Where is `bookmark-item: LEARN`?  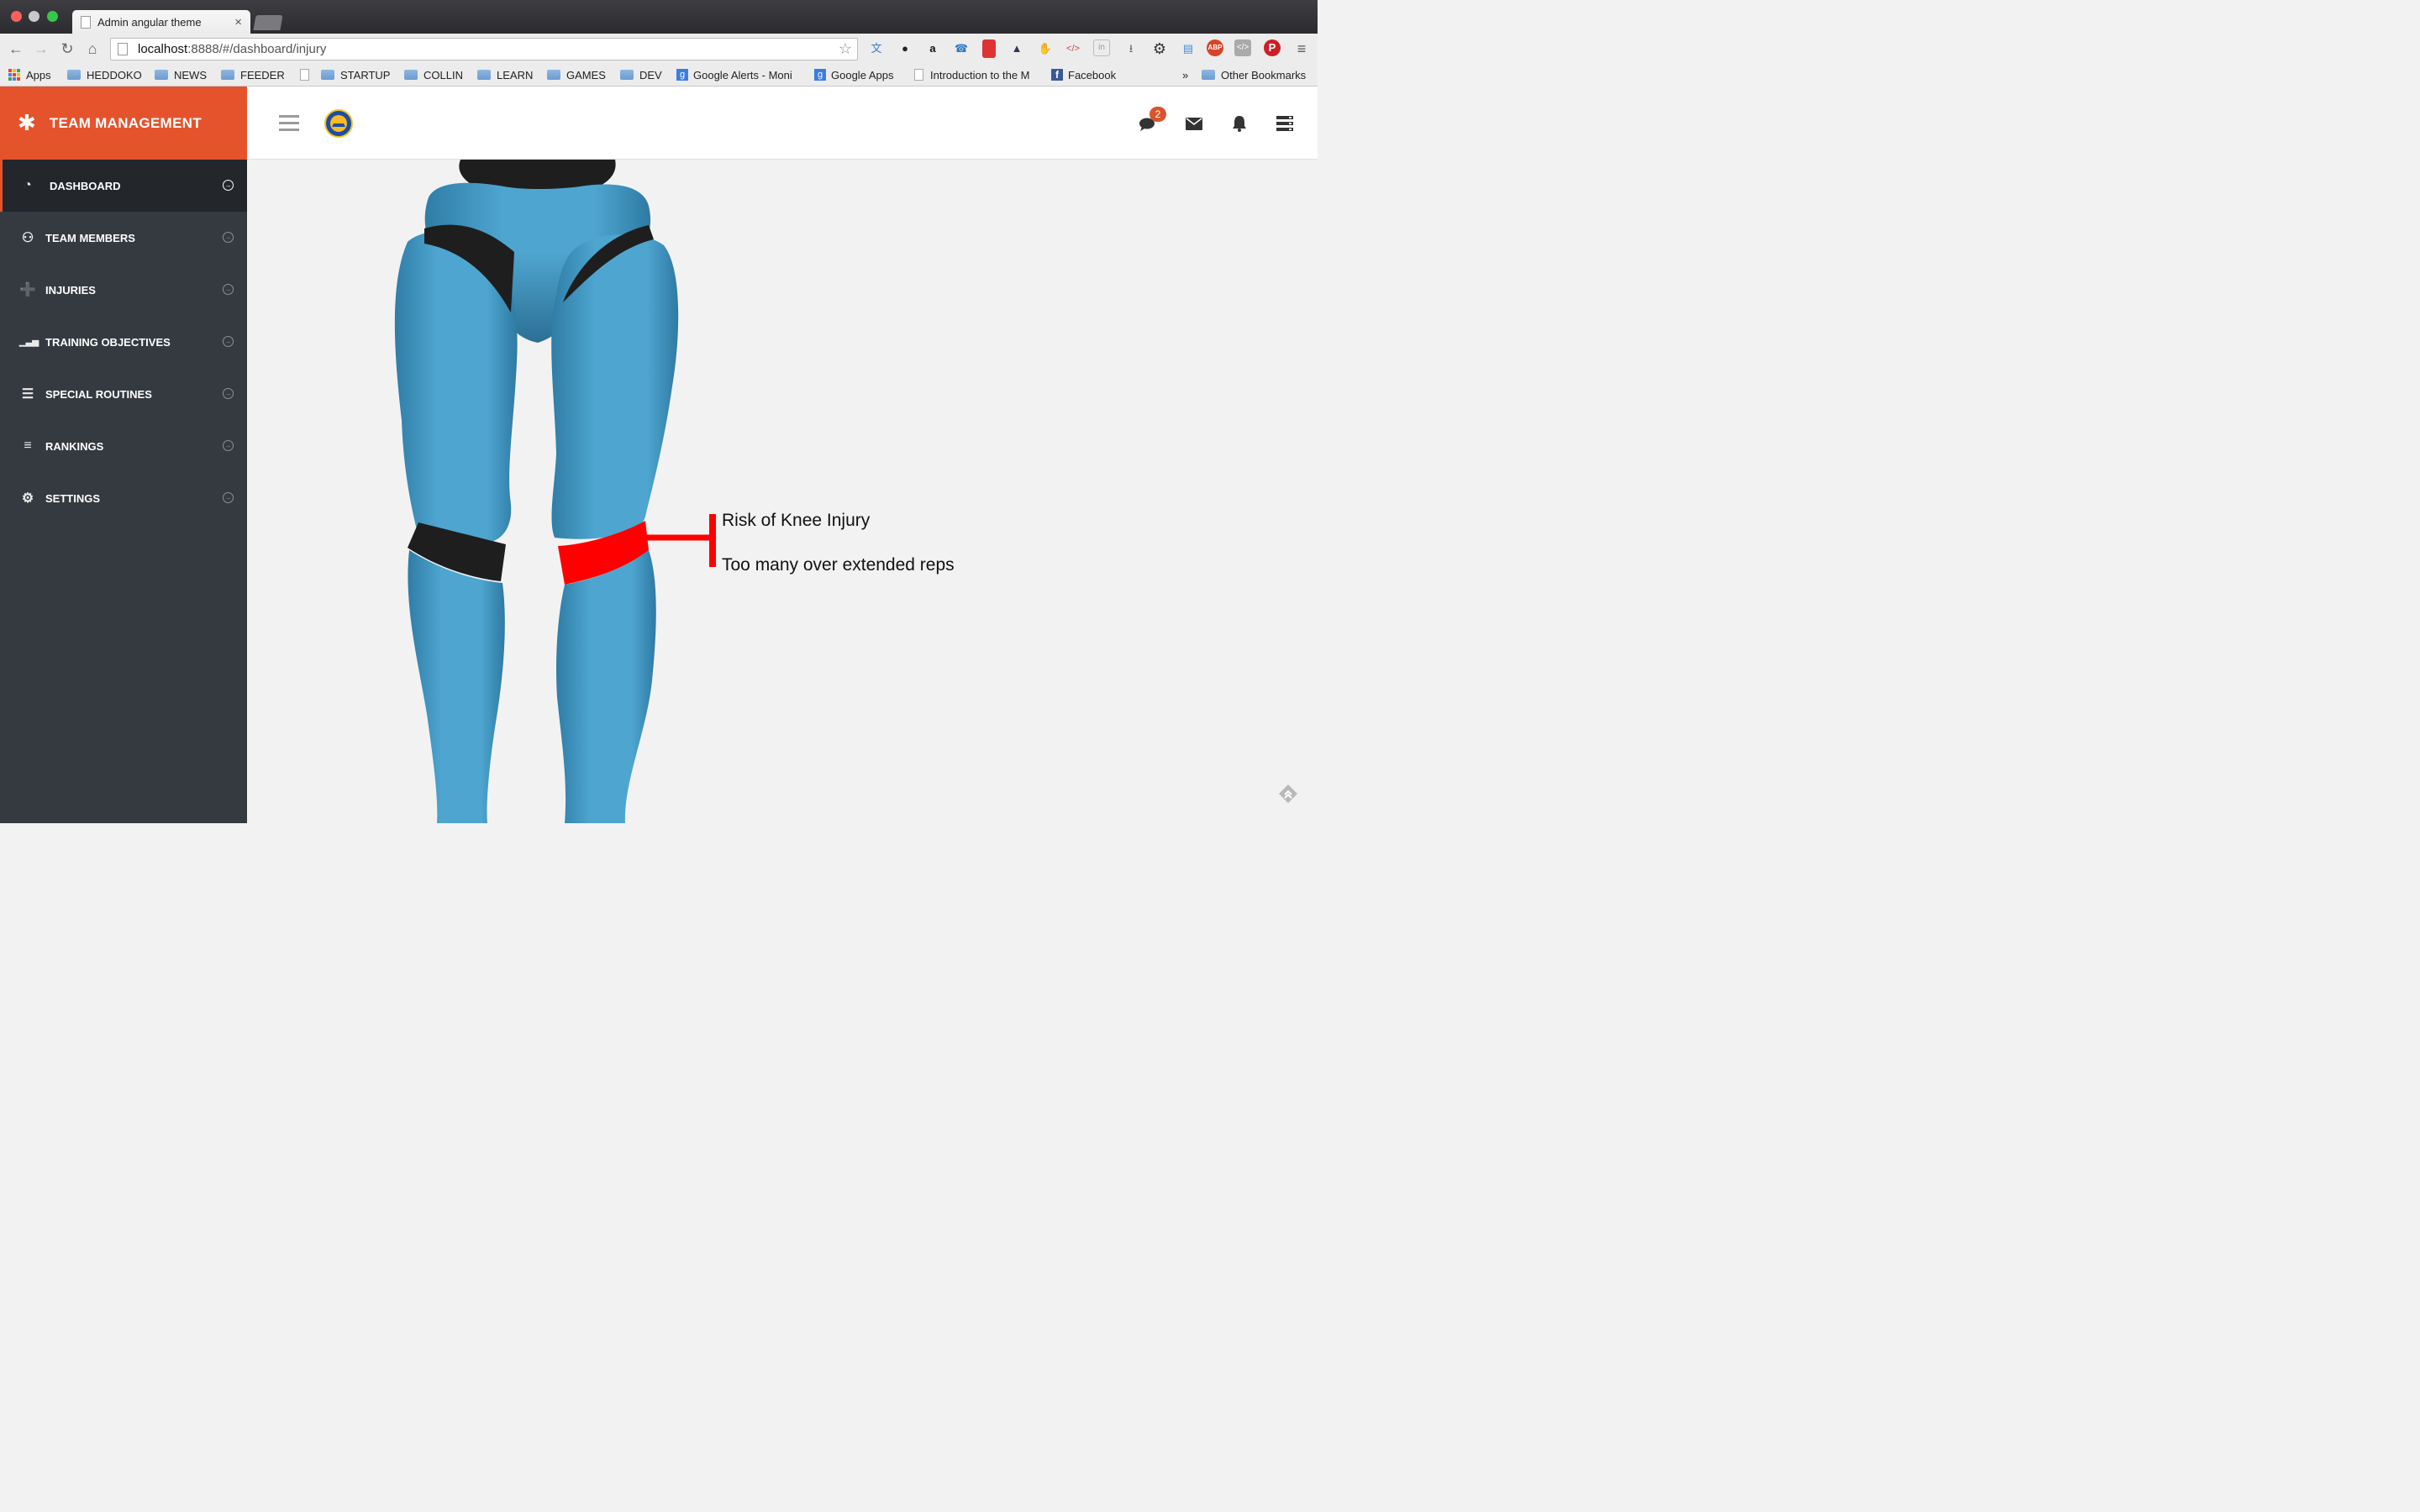
bookmark-item: LEARN is located at coordinates (505, 74).